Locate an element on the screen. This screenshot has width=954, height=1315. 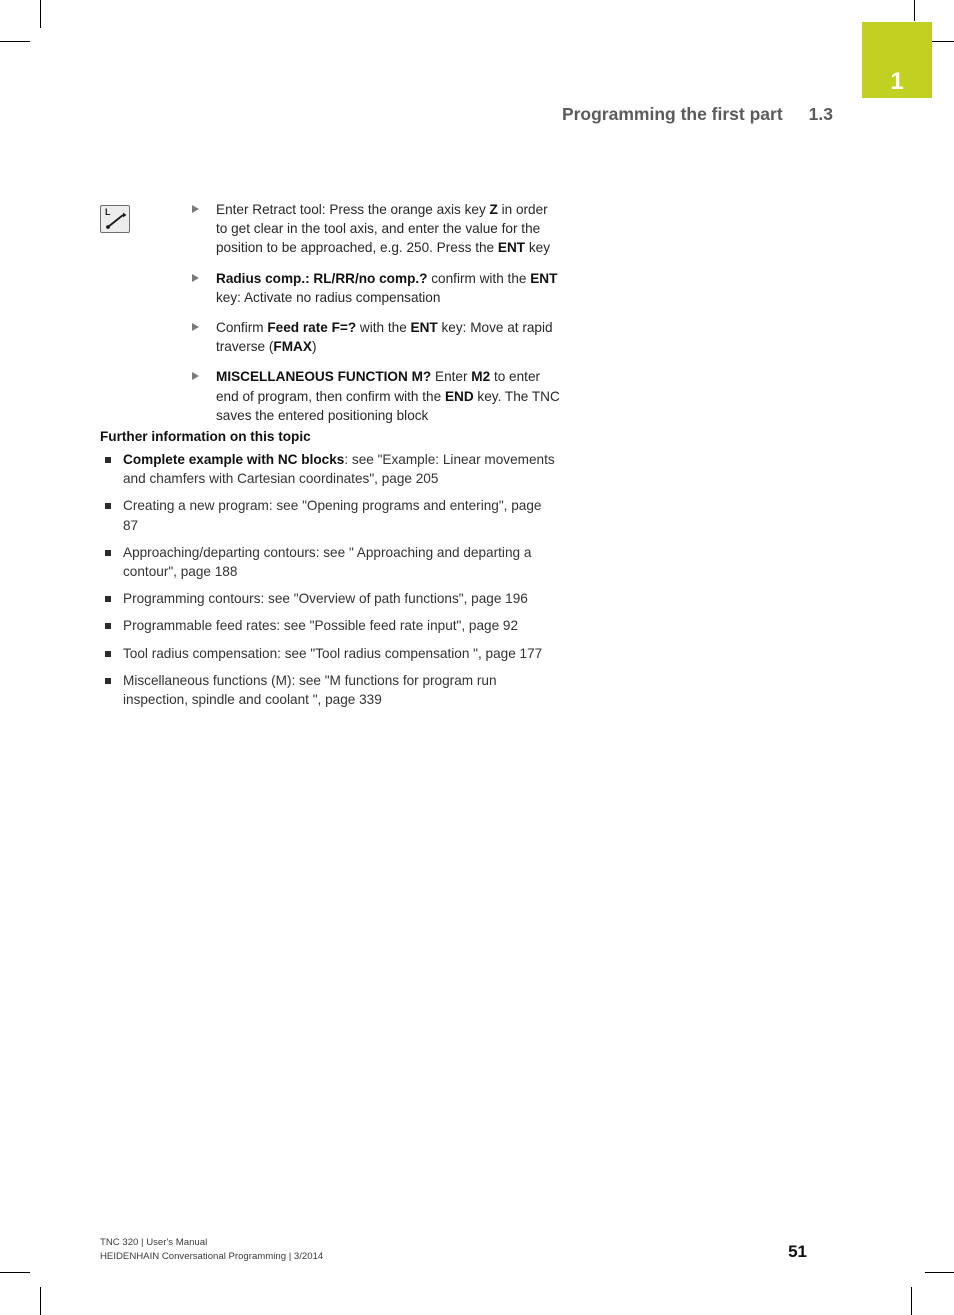
key-icon-glyph is located at coordinates (116, 220).